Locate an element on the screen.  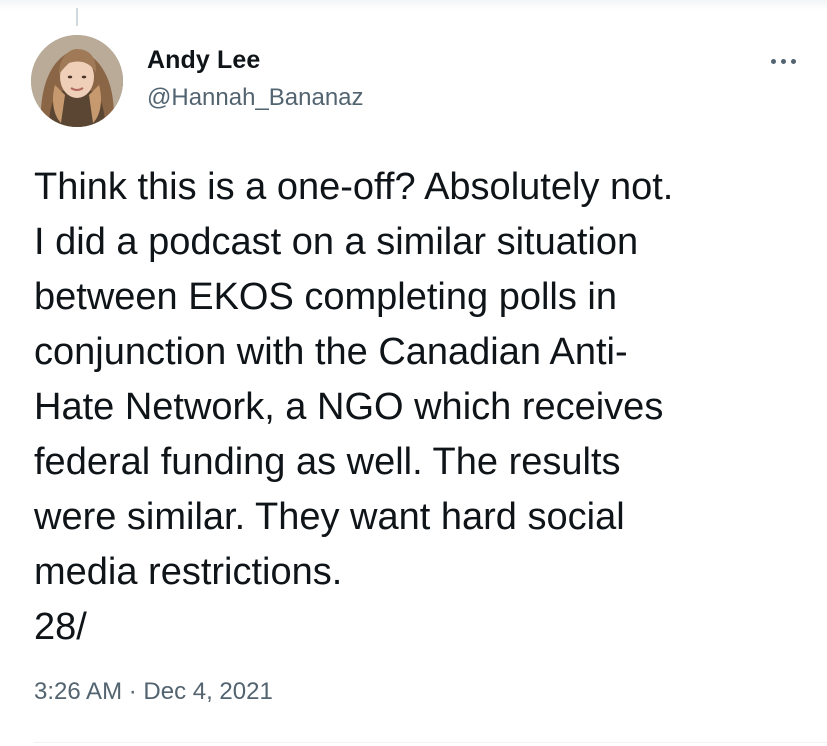
more-horizontal-icon is located at coordinates (783, 61).